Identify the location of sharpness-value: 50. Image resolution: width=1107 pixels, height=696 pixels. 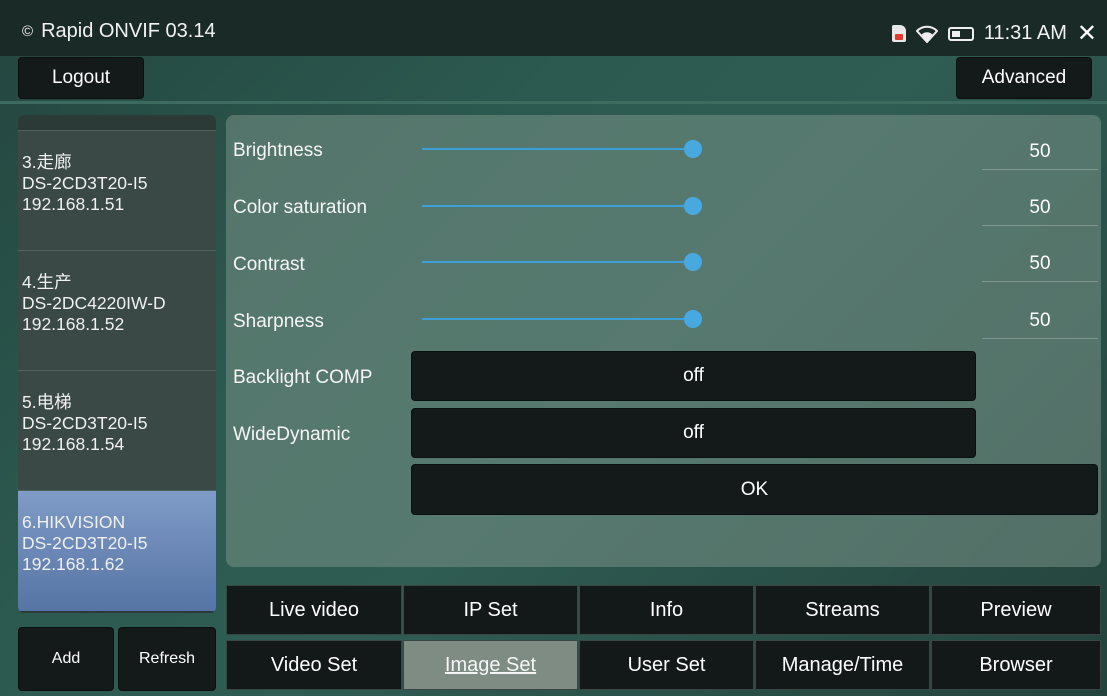
(1040, 321).